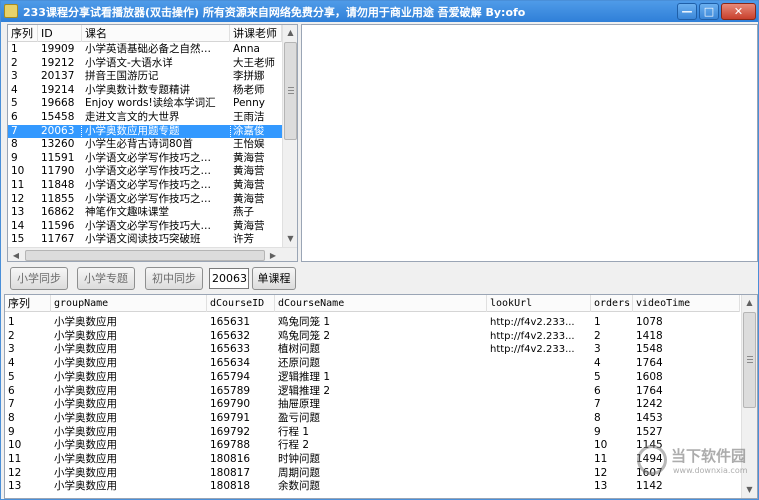 This screenshot has height=500, width=759. Describe the element at coordinates (122, 76) in the screenshot. I see `course-cell-name: 拼音王国游历记` at that location.